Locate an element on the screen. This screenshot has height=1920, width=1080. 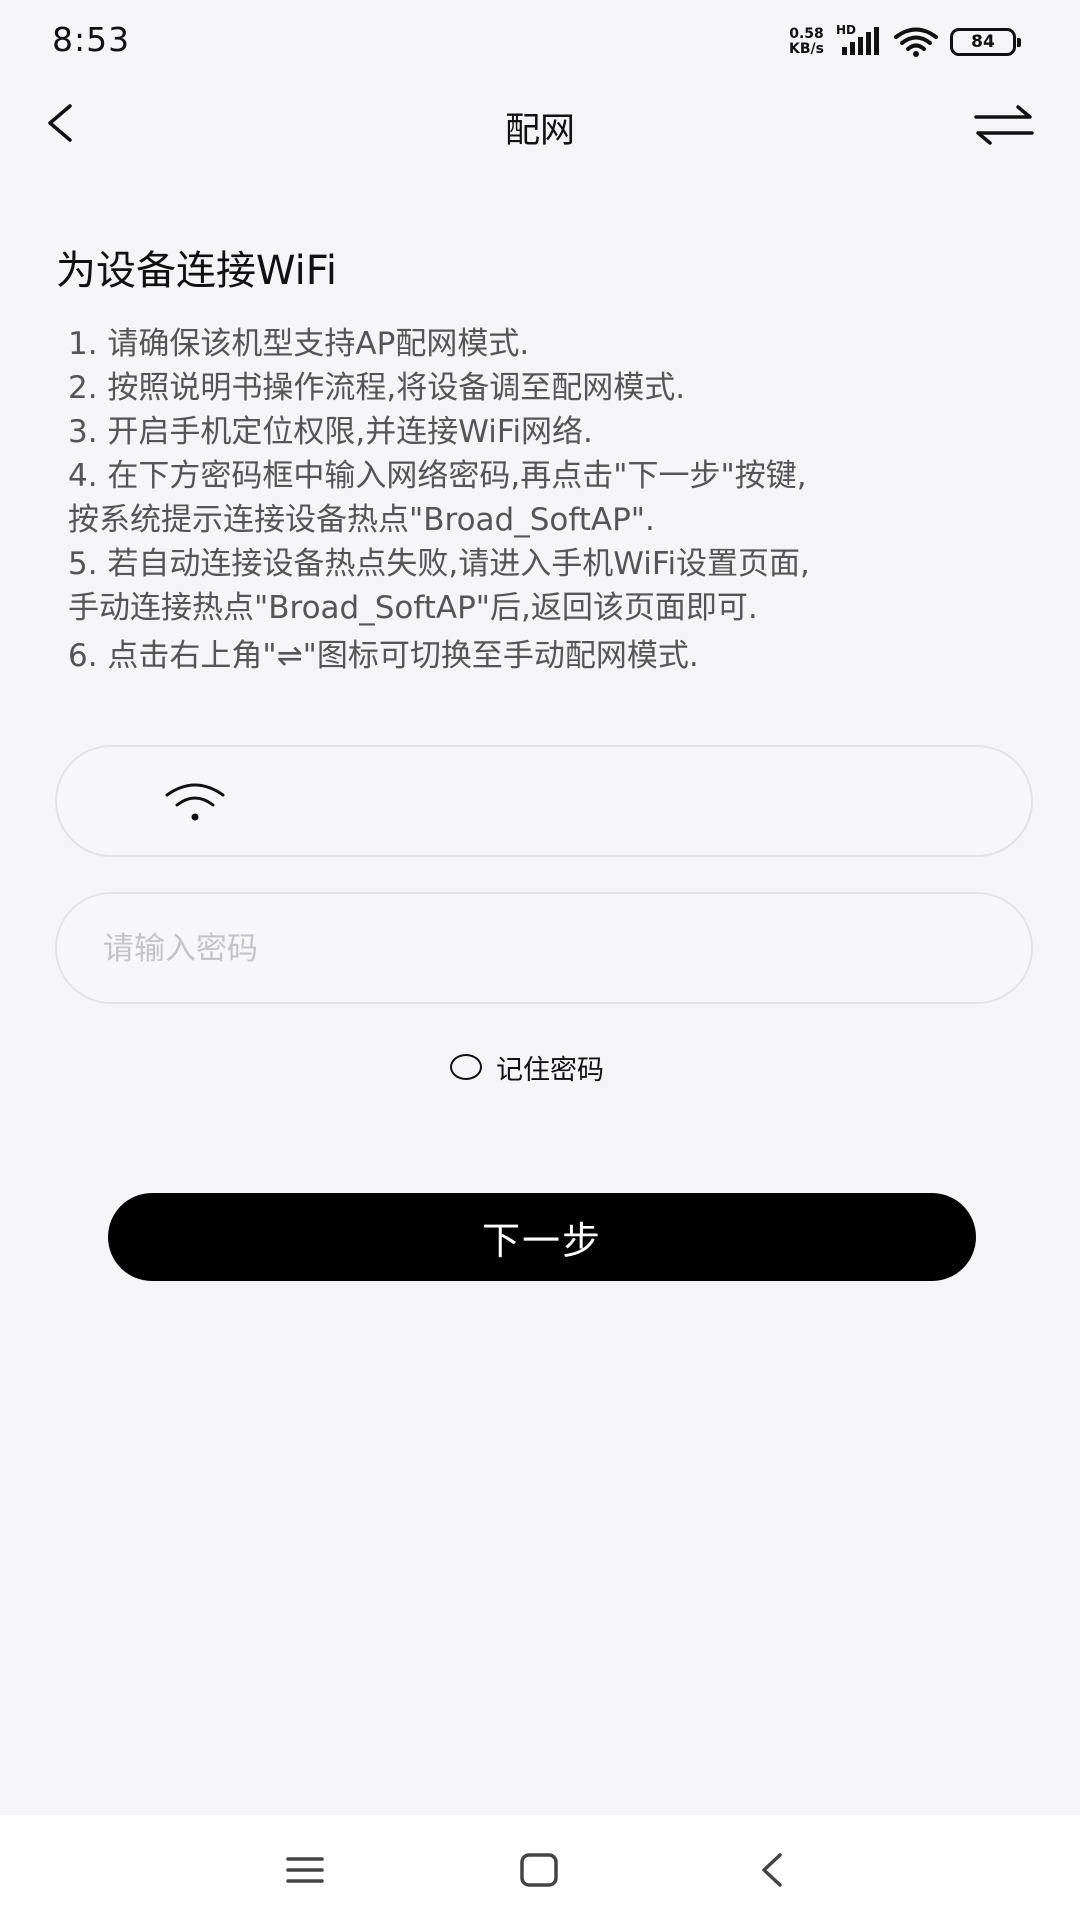
battery-level: 84 is located at coordinates (983, 42).